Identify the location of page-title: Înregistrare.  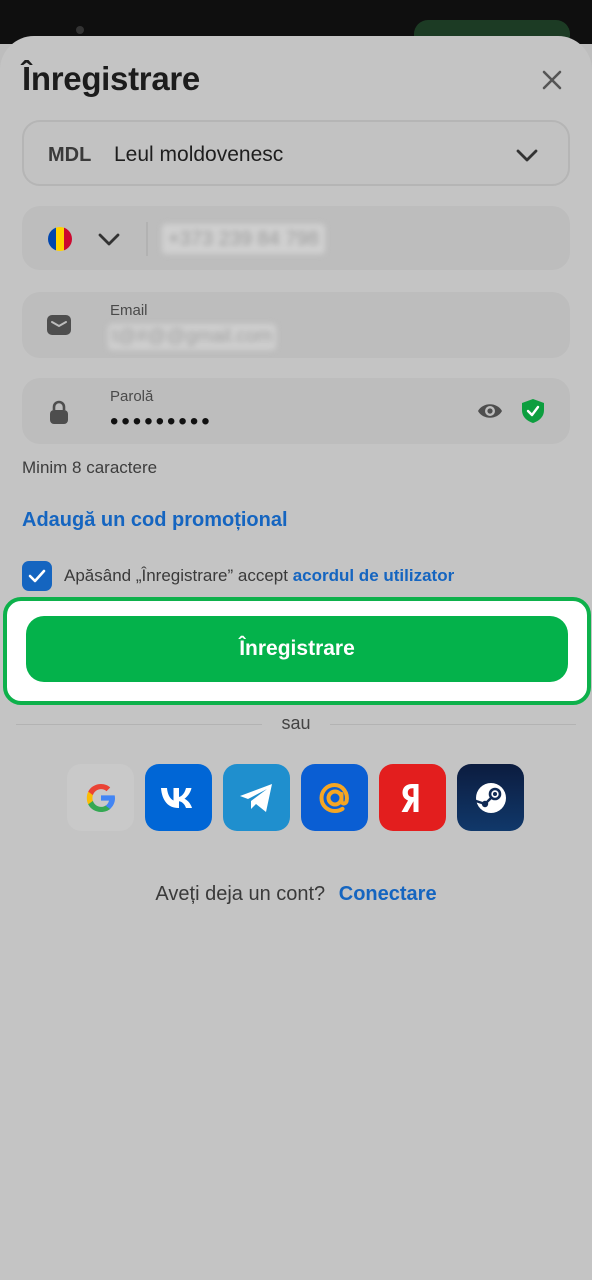
(111, 78).